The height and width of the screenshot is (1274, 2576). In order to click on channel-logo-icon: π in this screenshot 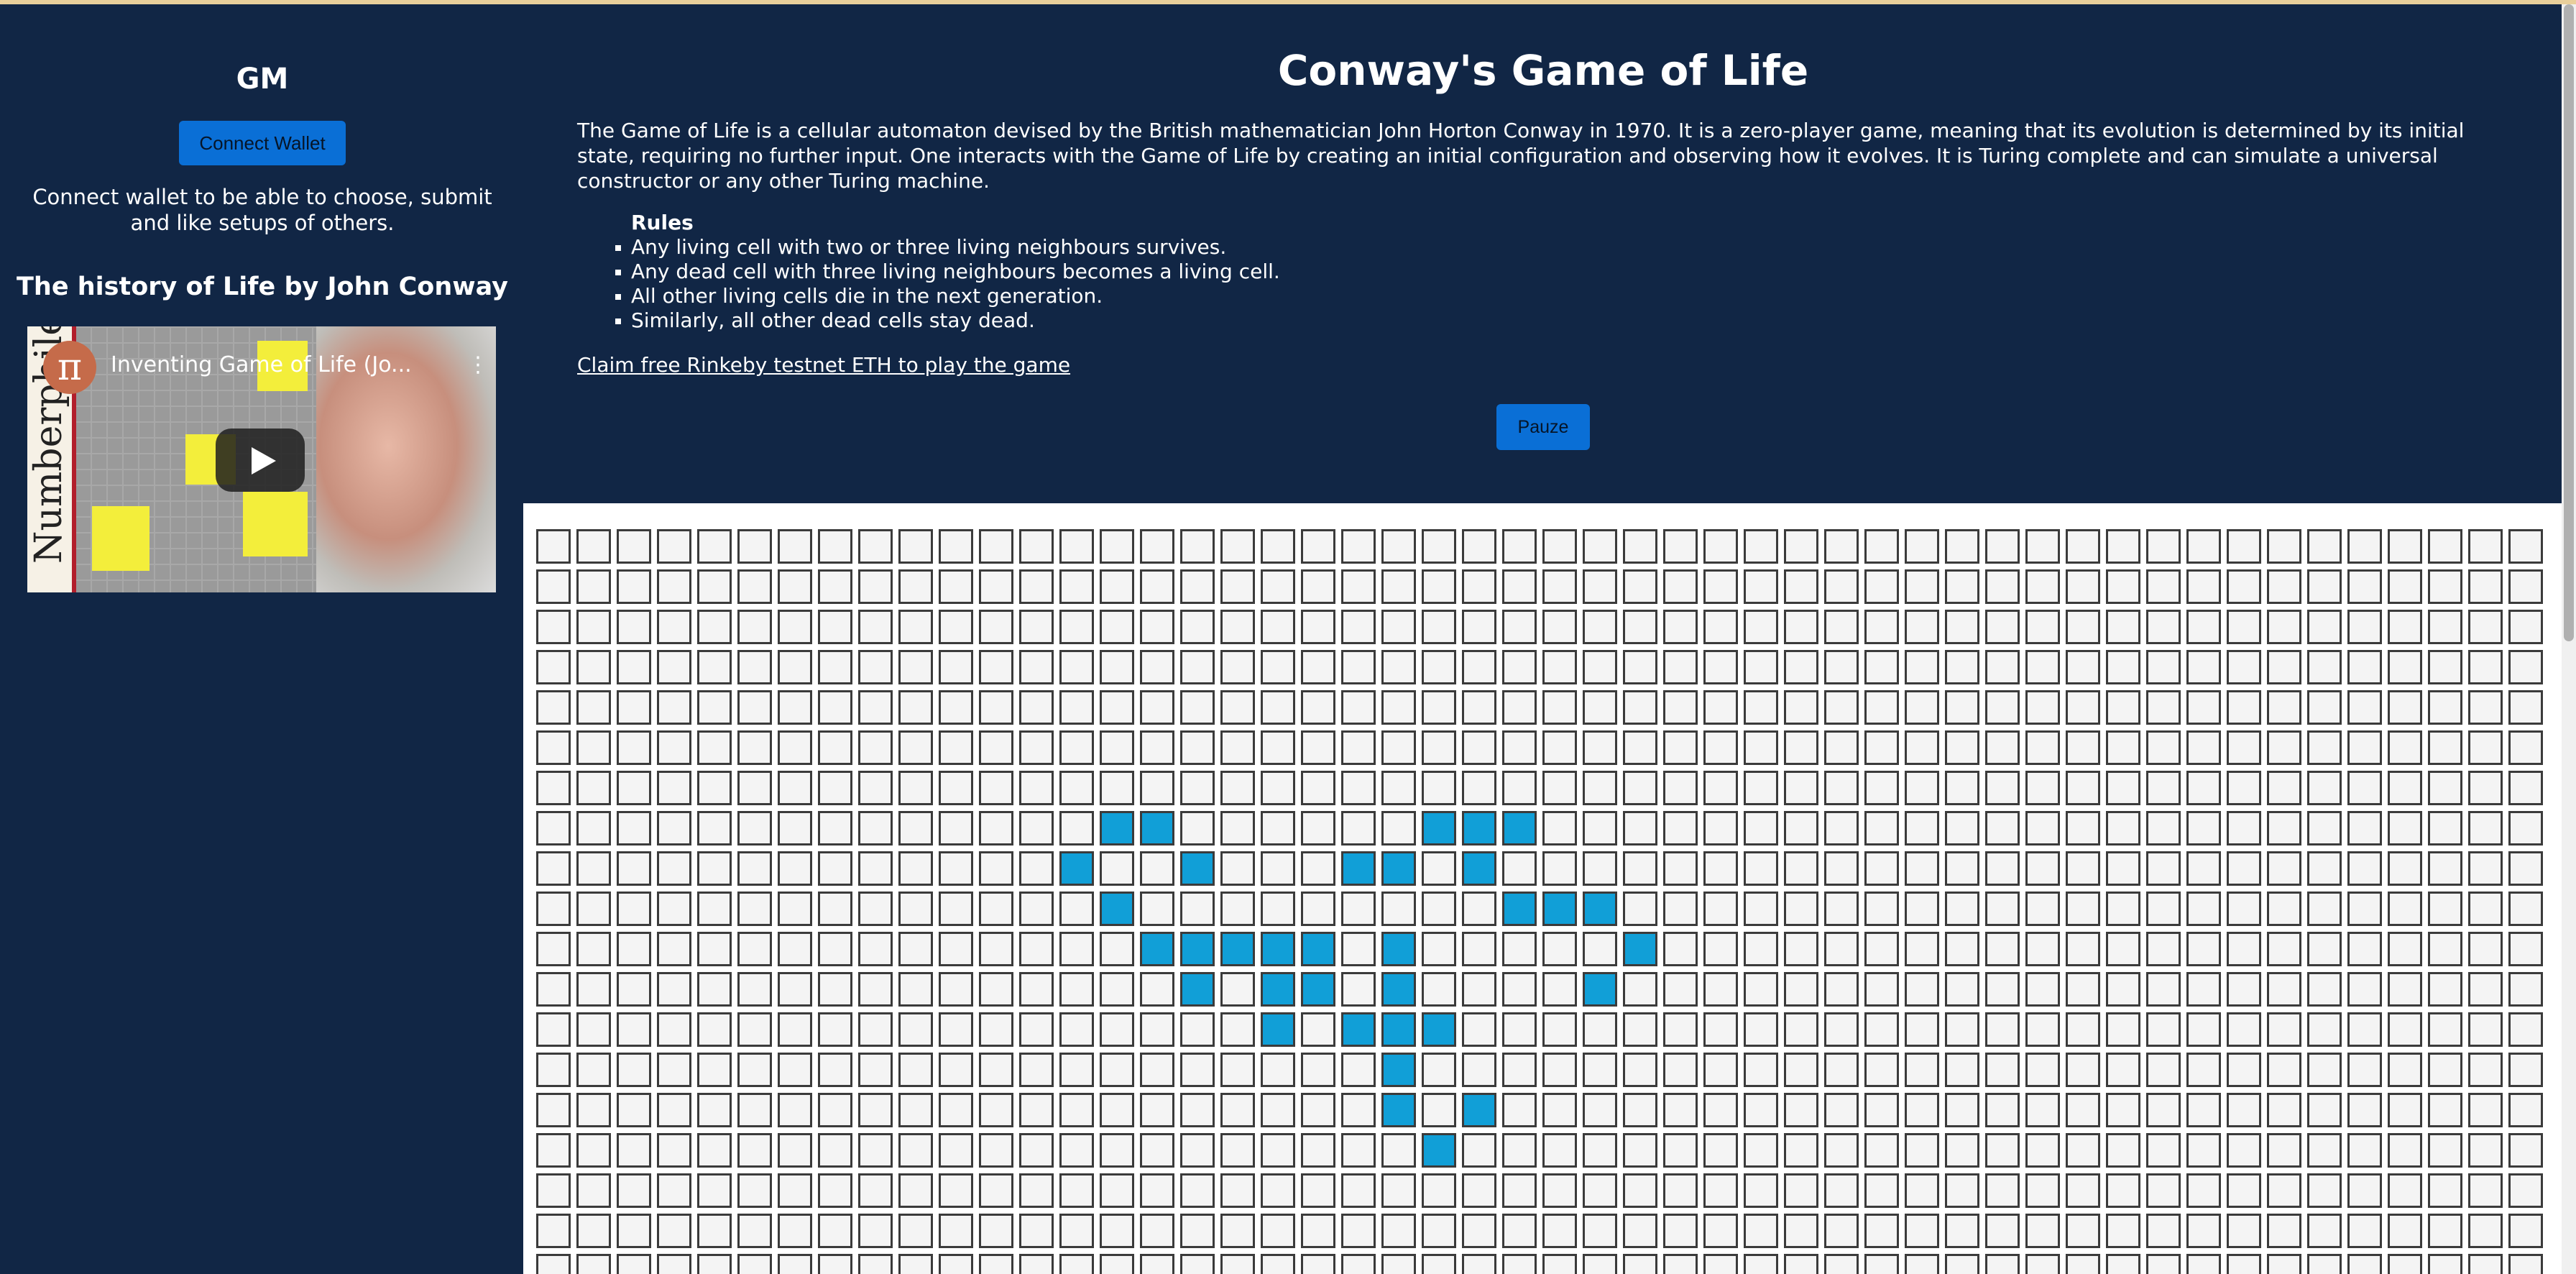, I will do `click(69, 367)`.